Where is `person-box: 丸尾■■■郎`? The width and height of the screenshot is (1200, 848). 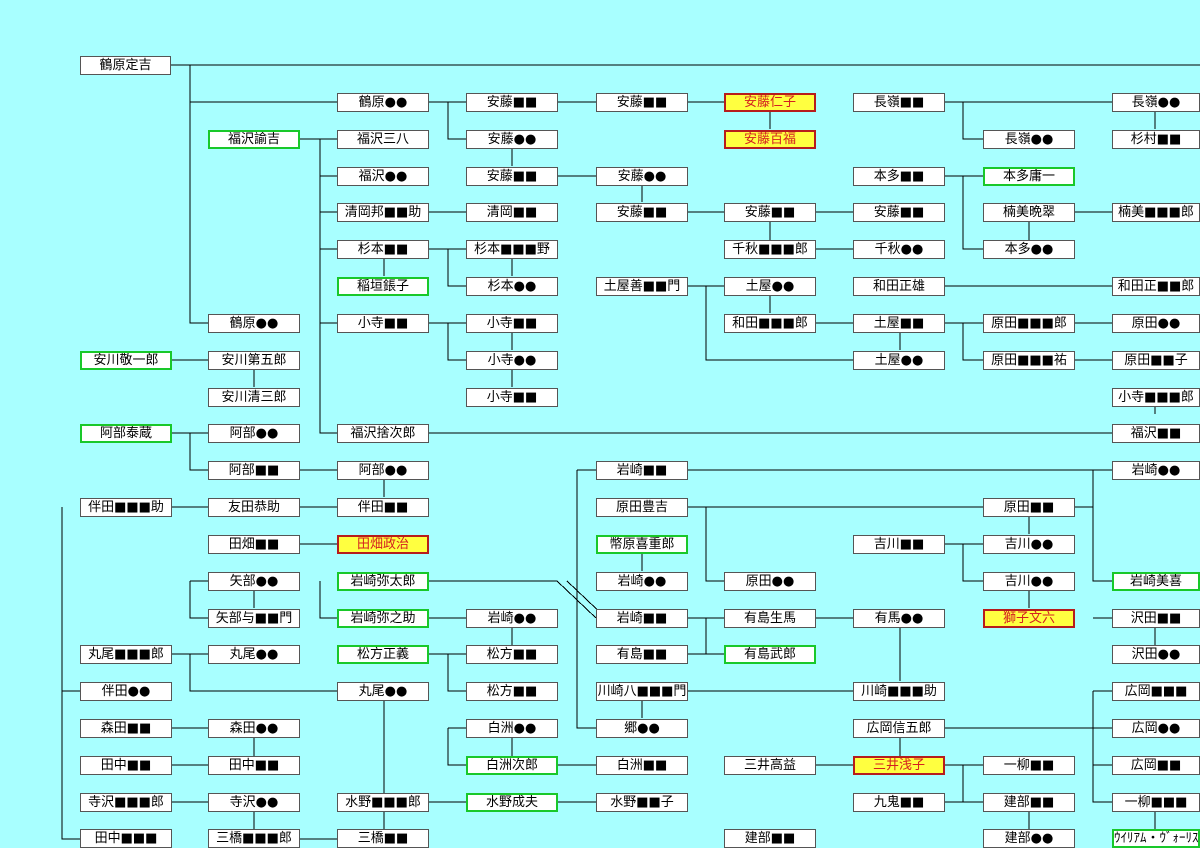 person-box: 丸尾■■■郎 is located at coordinates (126, 654).